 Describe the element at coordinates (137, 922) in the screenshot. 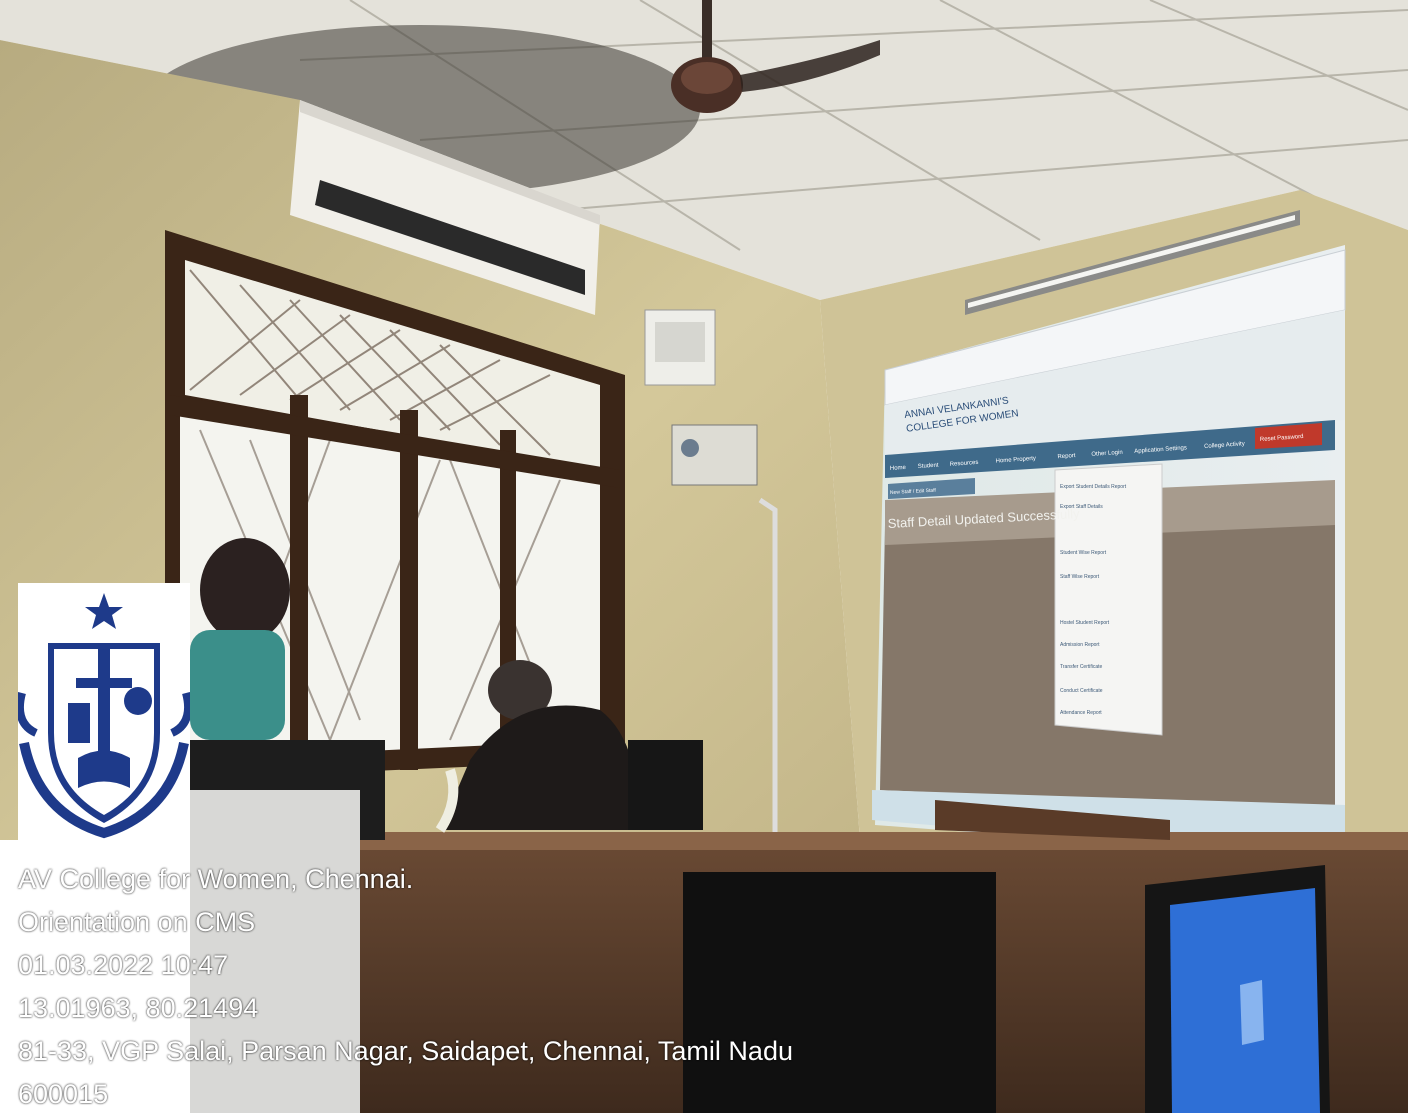

I see `caption-event: Orientation on CMS` at that location.